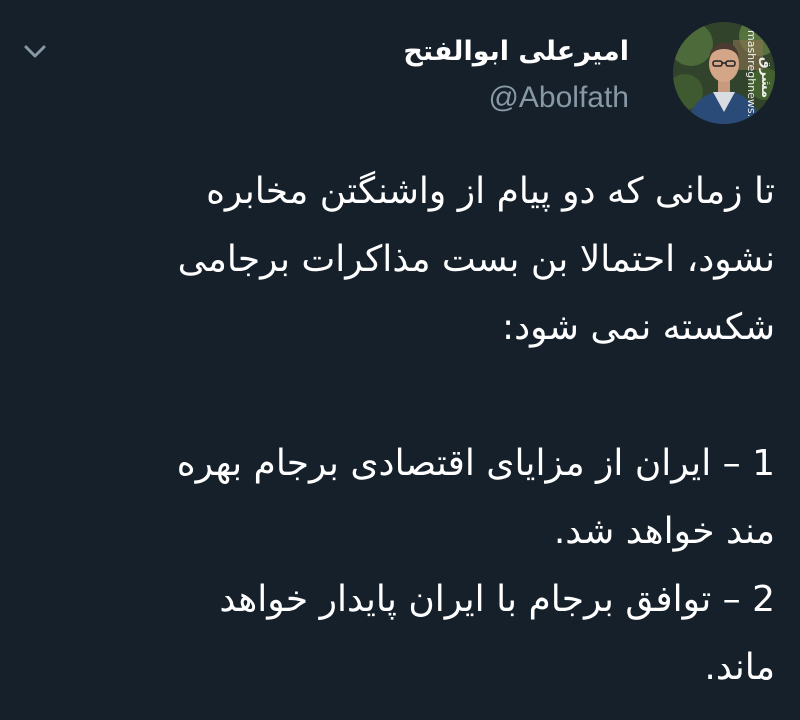  I want to click on watermark-logo: مشرق, so click(765, 77).